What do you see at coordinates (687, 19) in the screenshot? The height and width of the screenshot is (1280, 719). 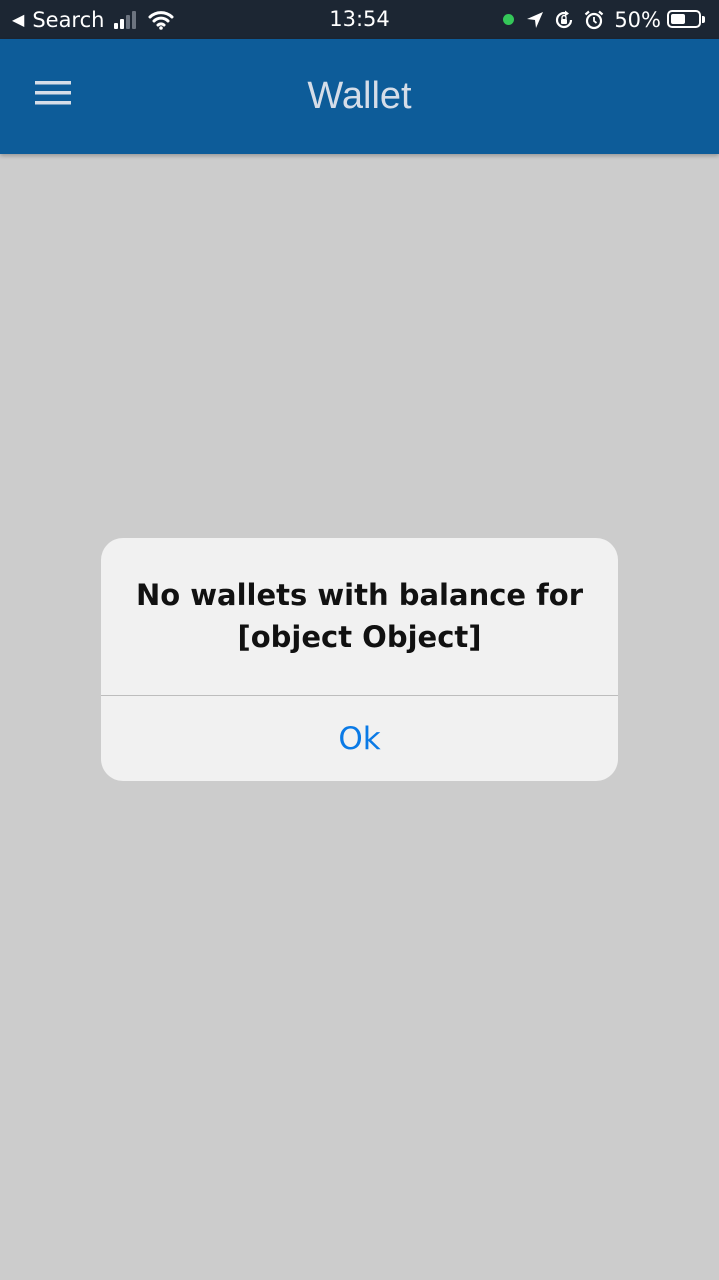 I see `battery-icon` at bounding box center [687, 19].